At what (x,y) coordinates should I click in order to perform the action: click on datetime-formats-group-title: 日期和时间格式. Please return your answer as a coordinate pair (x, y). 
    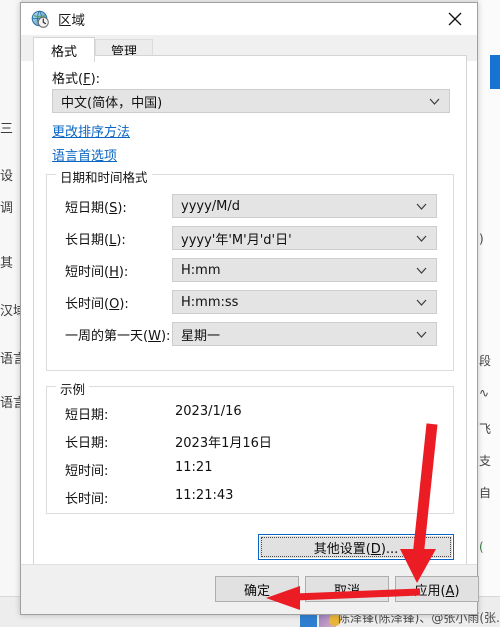
    Looking at the image, I should click on (104, 176).